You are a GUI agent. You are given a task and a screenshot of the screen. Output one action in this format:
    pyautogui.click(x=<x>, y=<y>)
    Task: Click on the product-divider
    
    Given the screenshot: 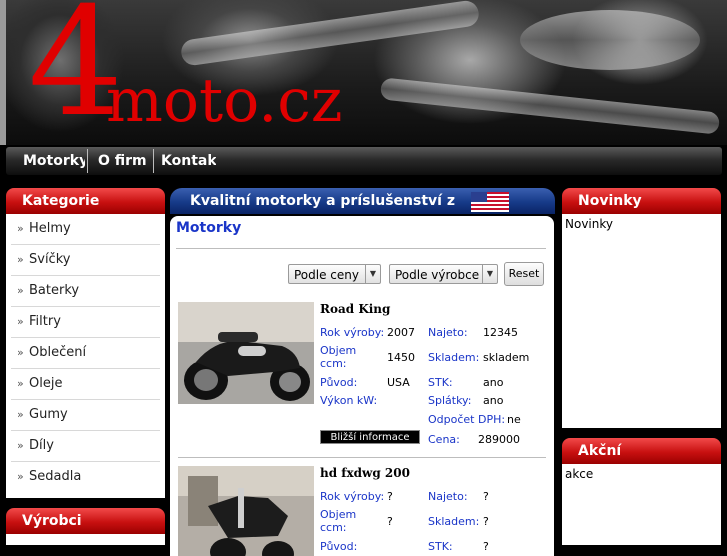 What is the action you would take?
    pyautogui.click(x=362, y=457)
    